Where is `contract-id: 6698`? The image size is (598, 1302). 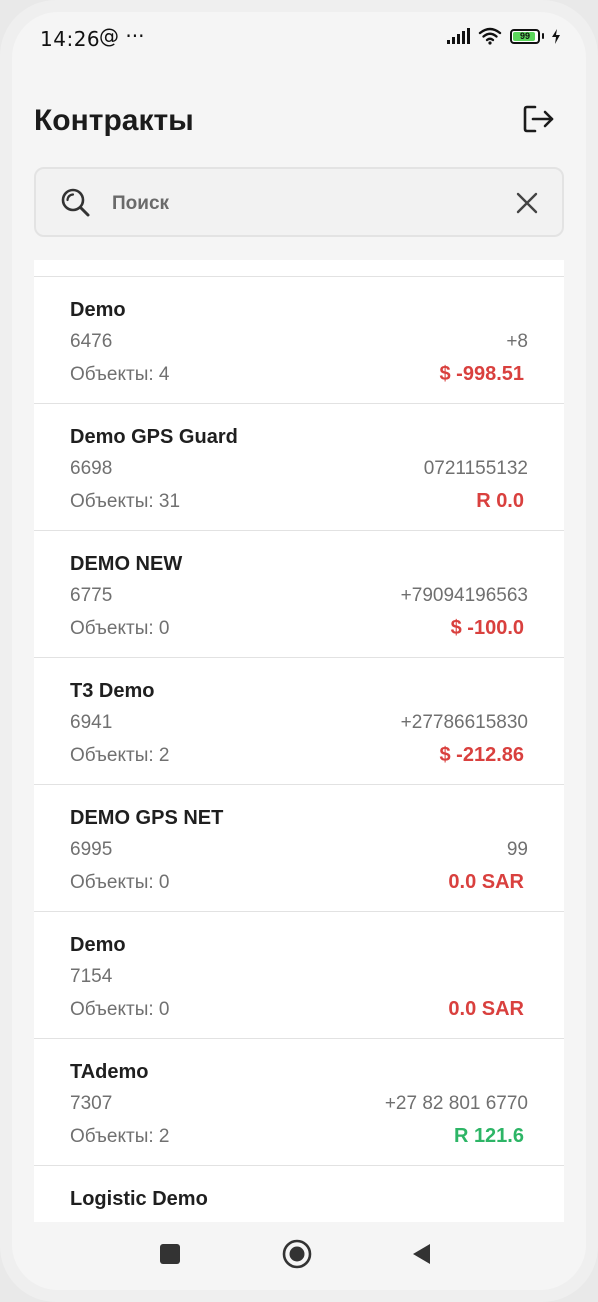 contract-id: 6698 is located at coordinates (91, 468).